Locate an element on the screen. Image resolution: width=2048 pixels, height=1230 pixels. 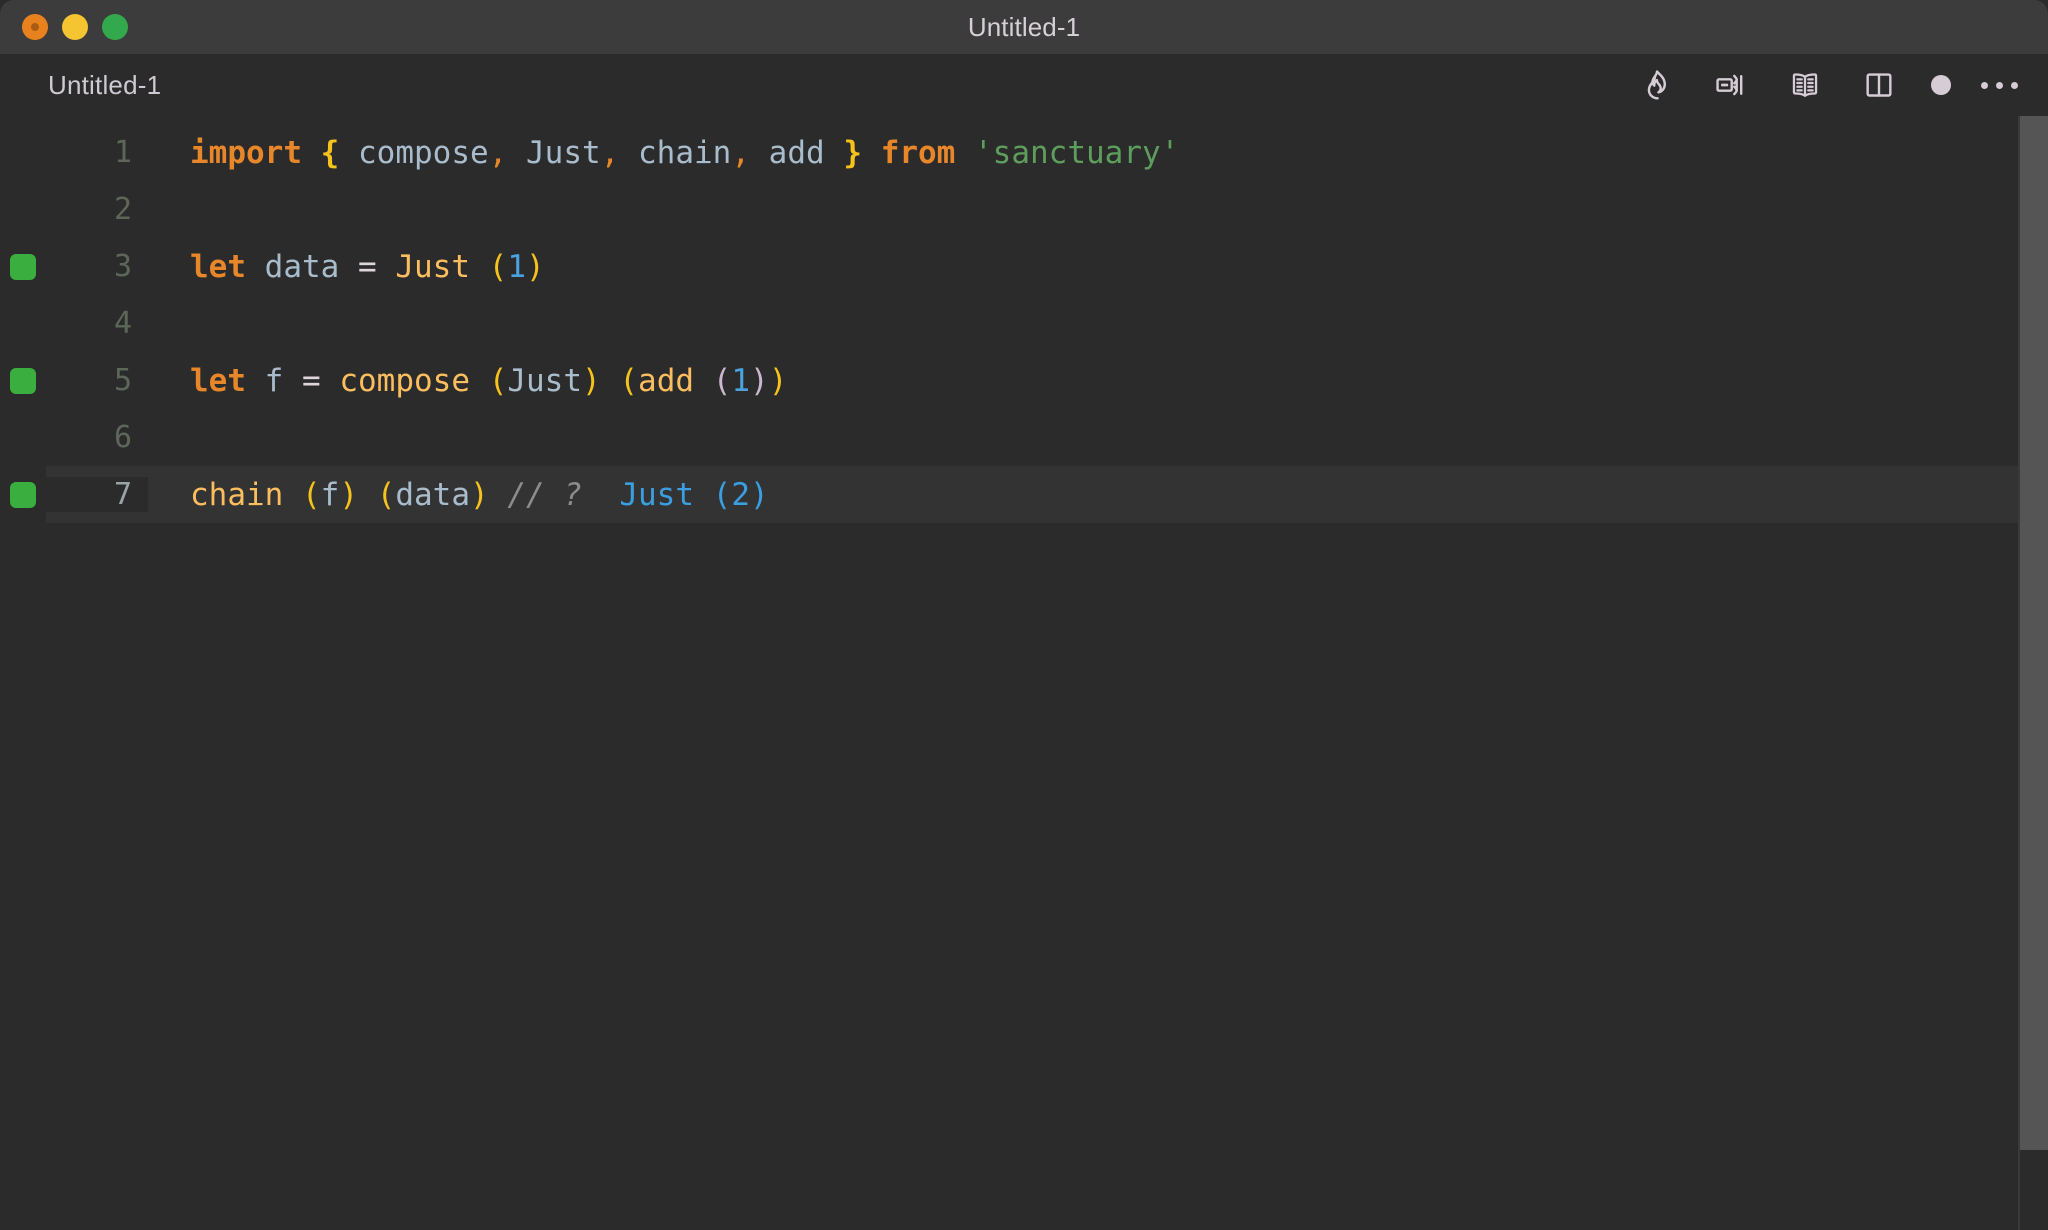
more-actions-icon is located at coordinates (1999, 85).